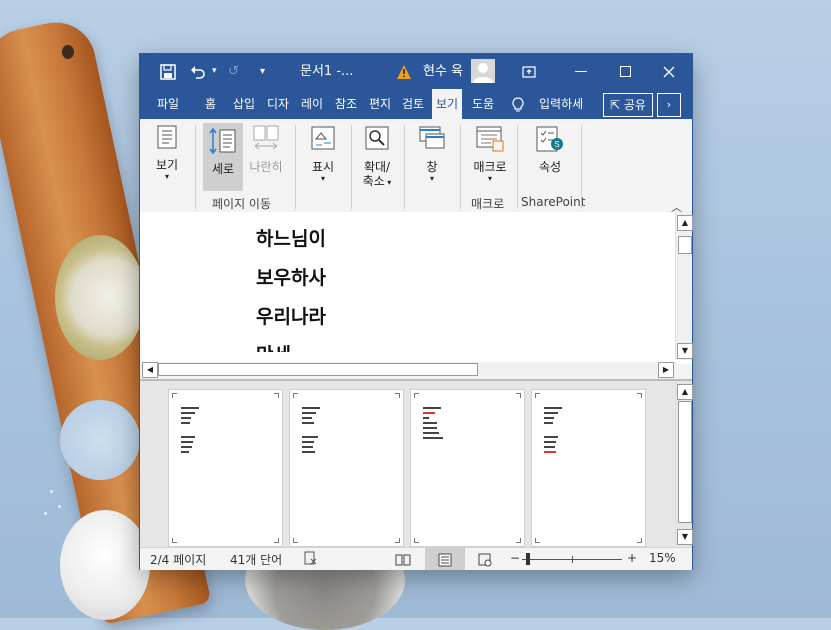  I want to click on tab-file: 파일, so click(168, 104).